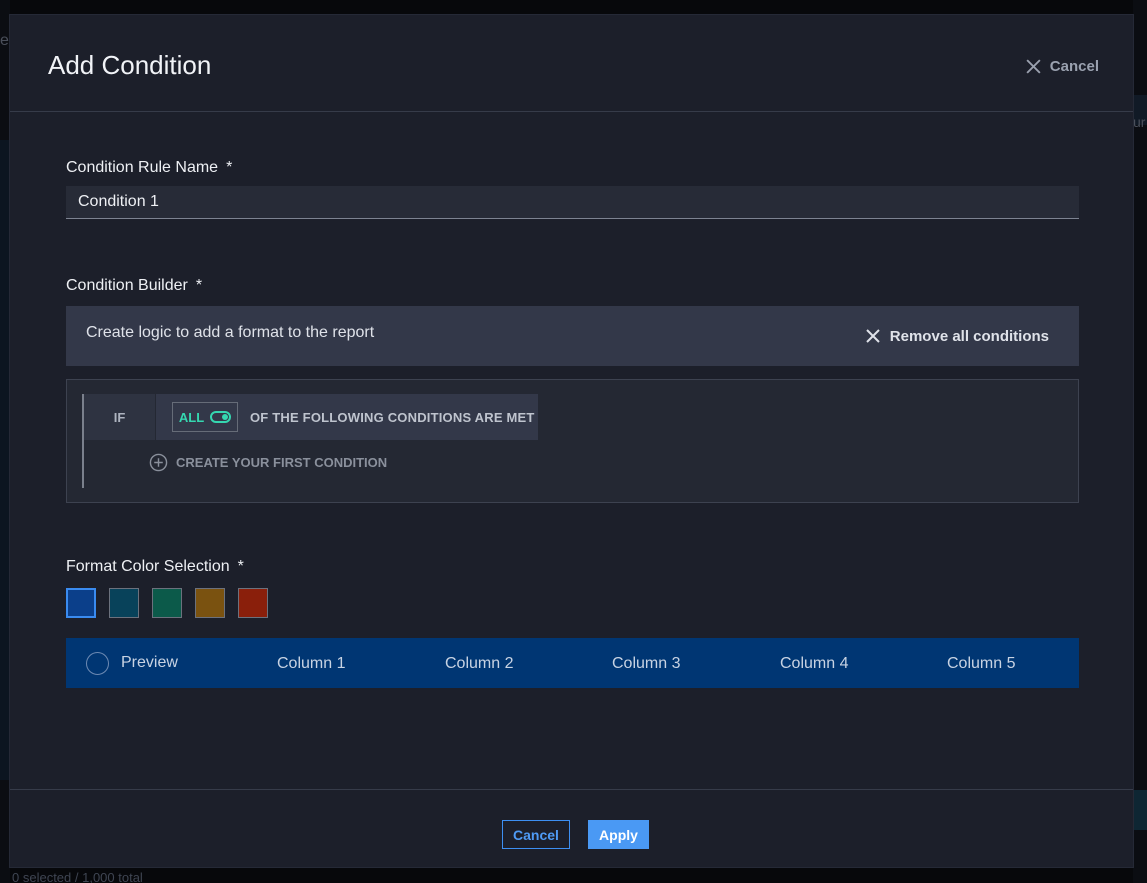 This screenshot has height=883, width=1147. Describe the element at coordinates (536, 834) in the screenshot. I see `cancel-button: Cancel` at that location.